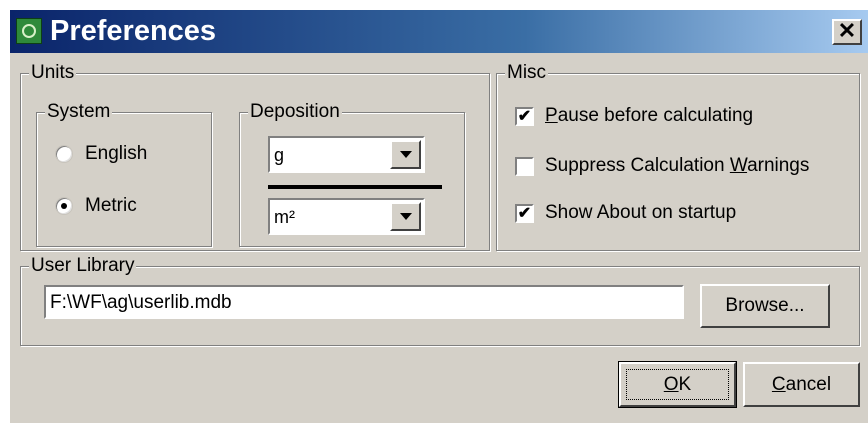  I want to click on radio-english-label: English, so click(116, 154).